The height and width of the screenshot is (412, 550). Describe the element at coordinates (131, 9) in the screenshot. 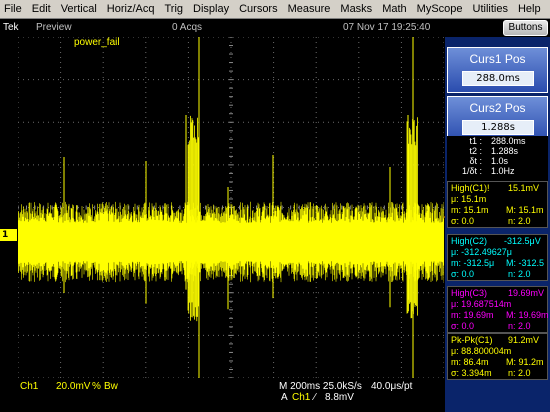

I see `menu-horiz-acq: Horiz/Acq` at that location.